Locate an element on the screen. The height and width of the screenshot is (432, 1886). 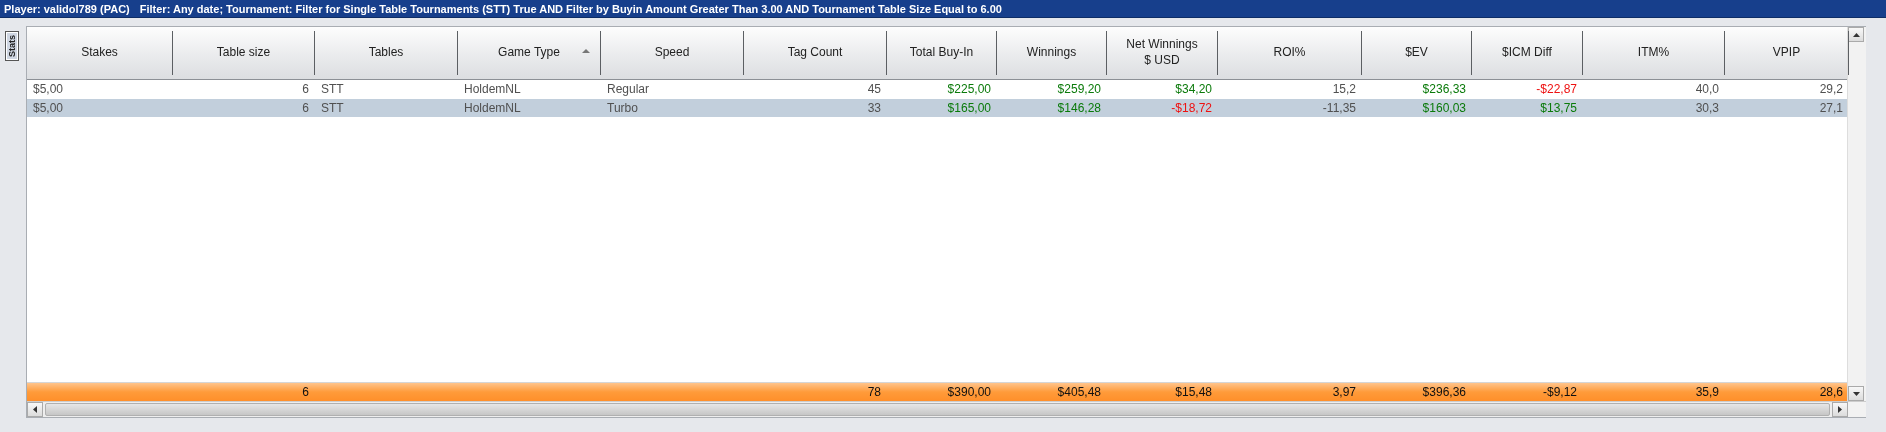
column-header: Game Type is located at coordinates (529, 53).